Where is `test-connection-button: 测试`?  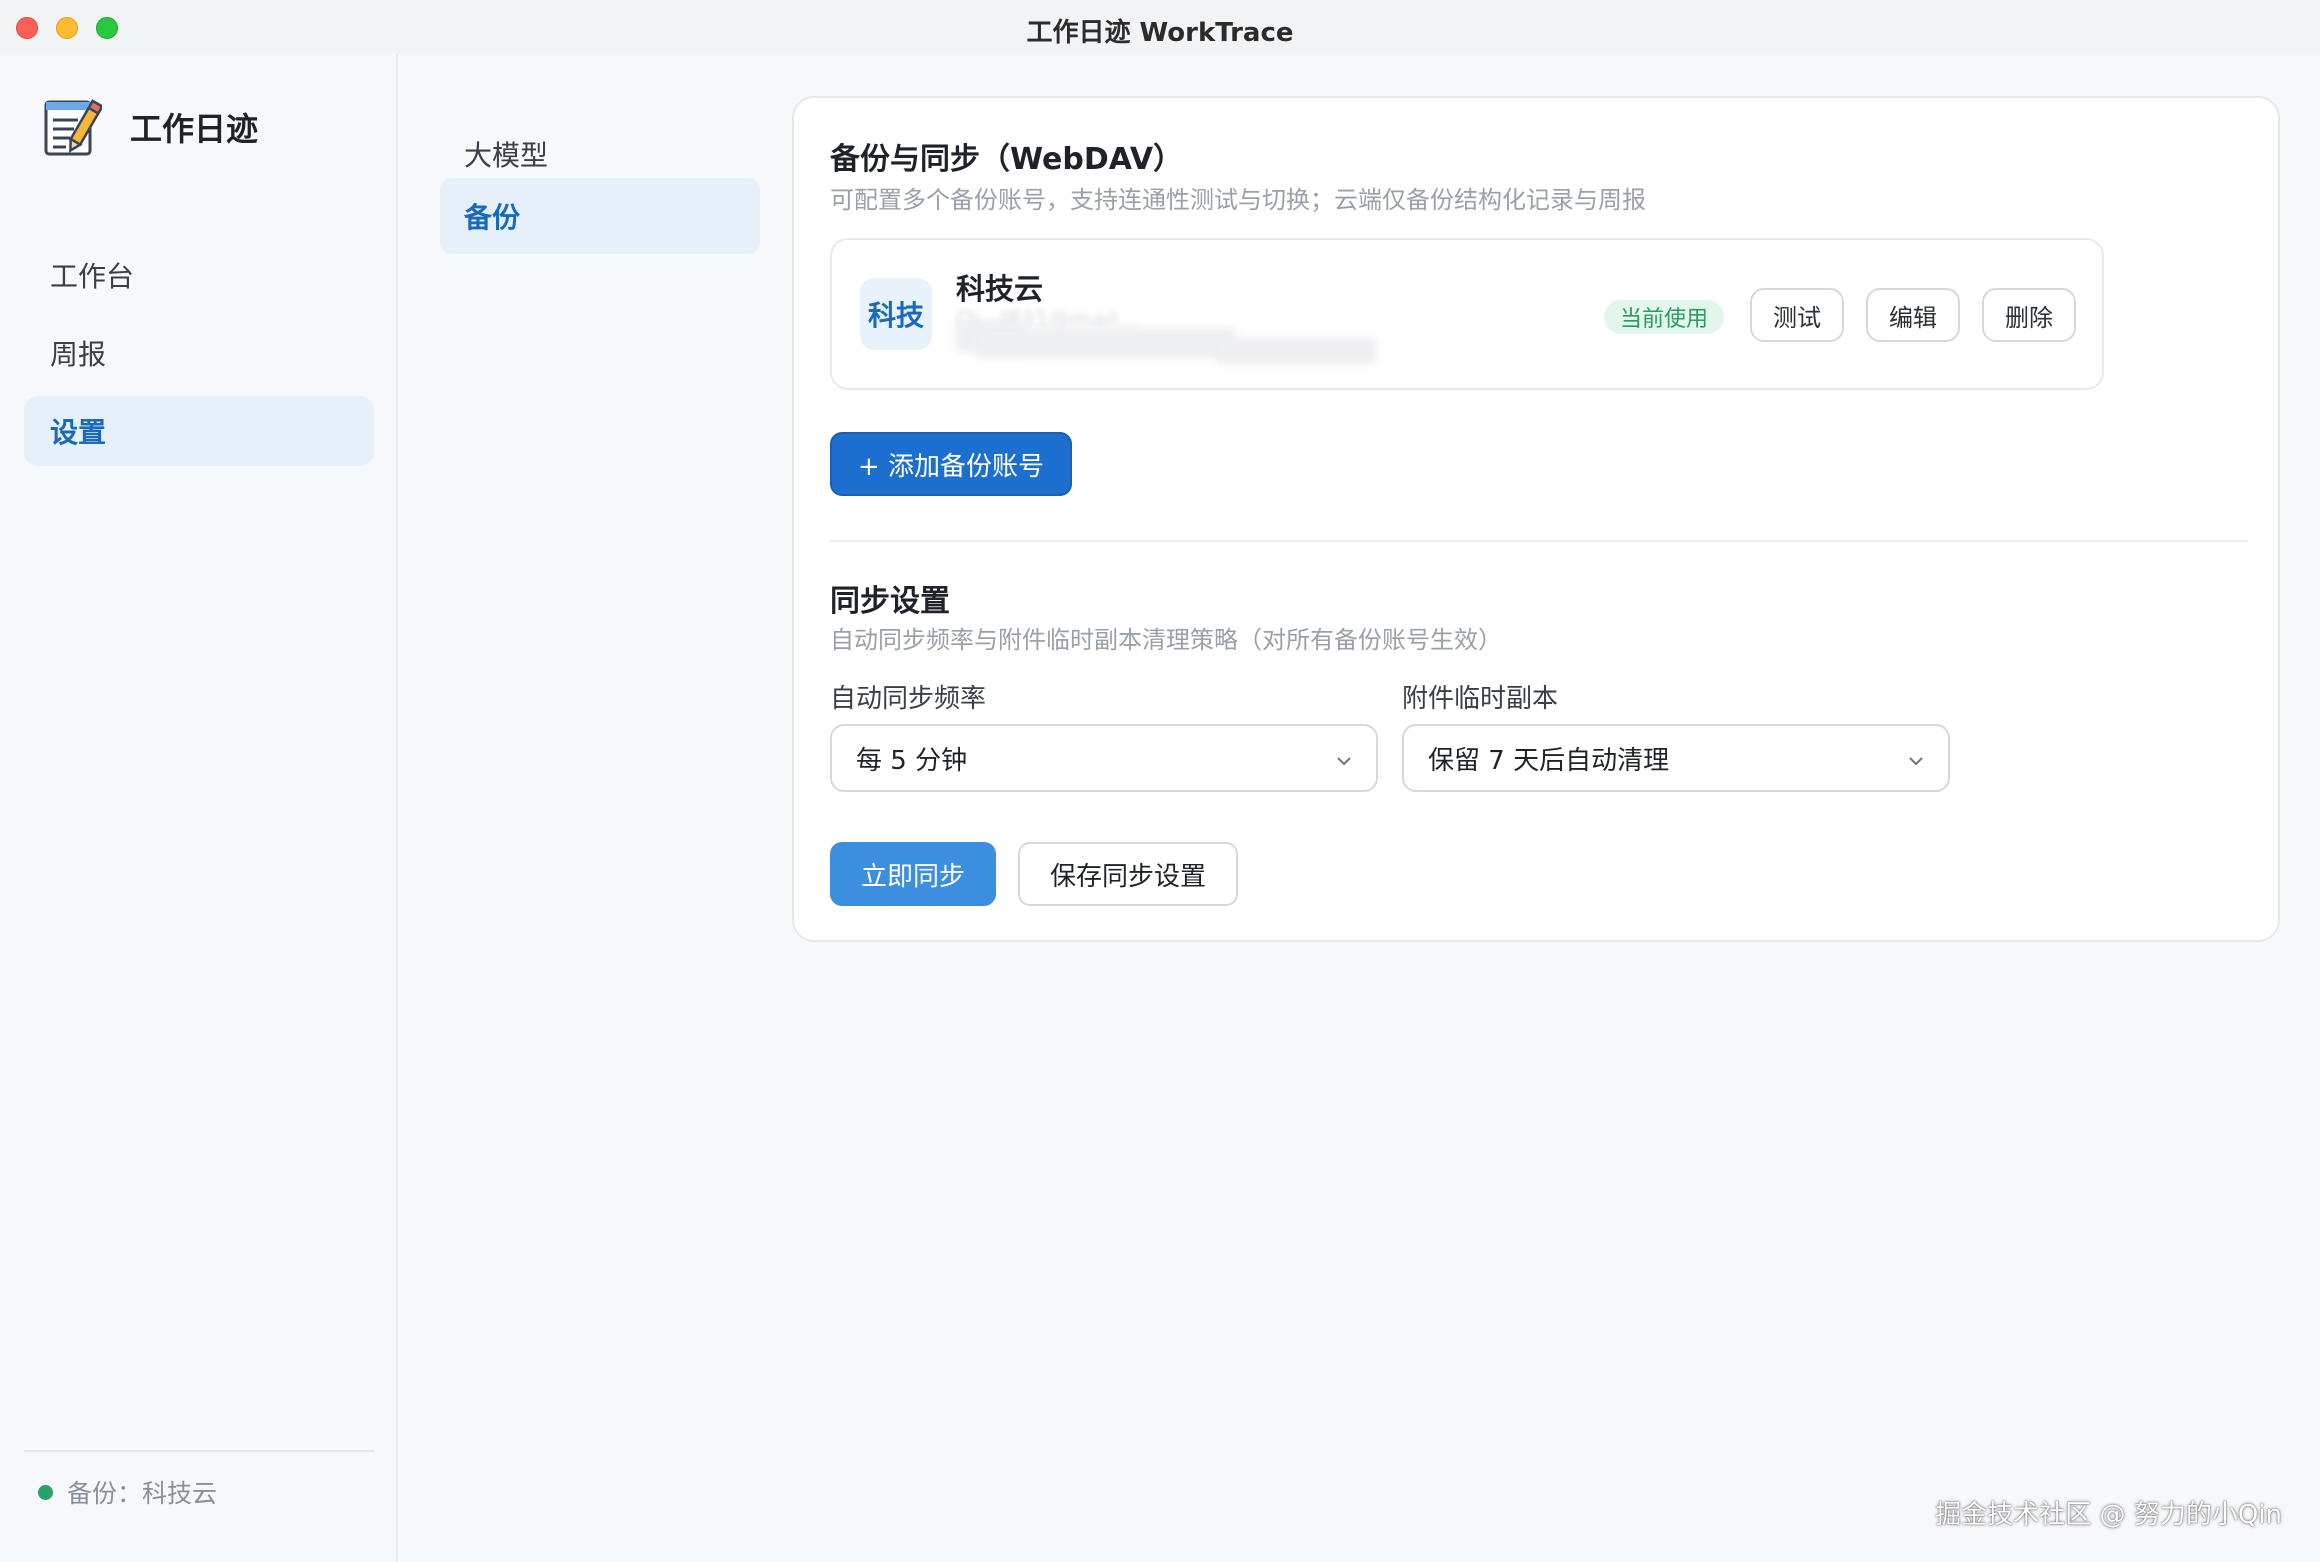 test-connection-button: 测试 is located at coordinates (1797, 315).